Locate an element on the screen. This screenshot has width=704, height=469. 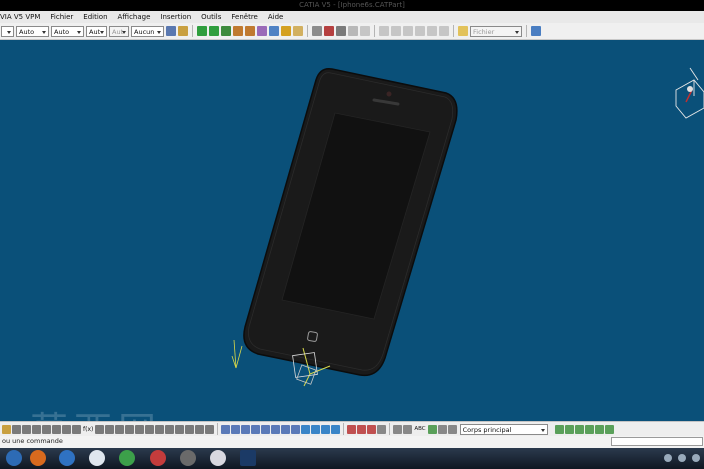
snap-icon is located at coordinates (396, 31).